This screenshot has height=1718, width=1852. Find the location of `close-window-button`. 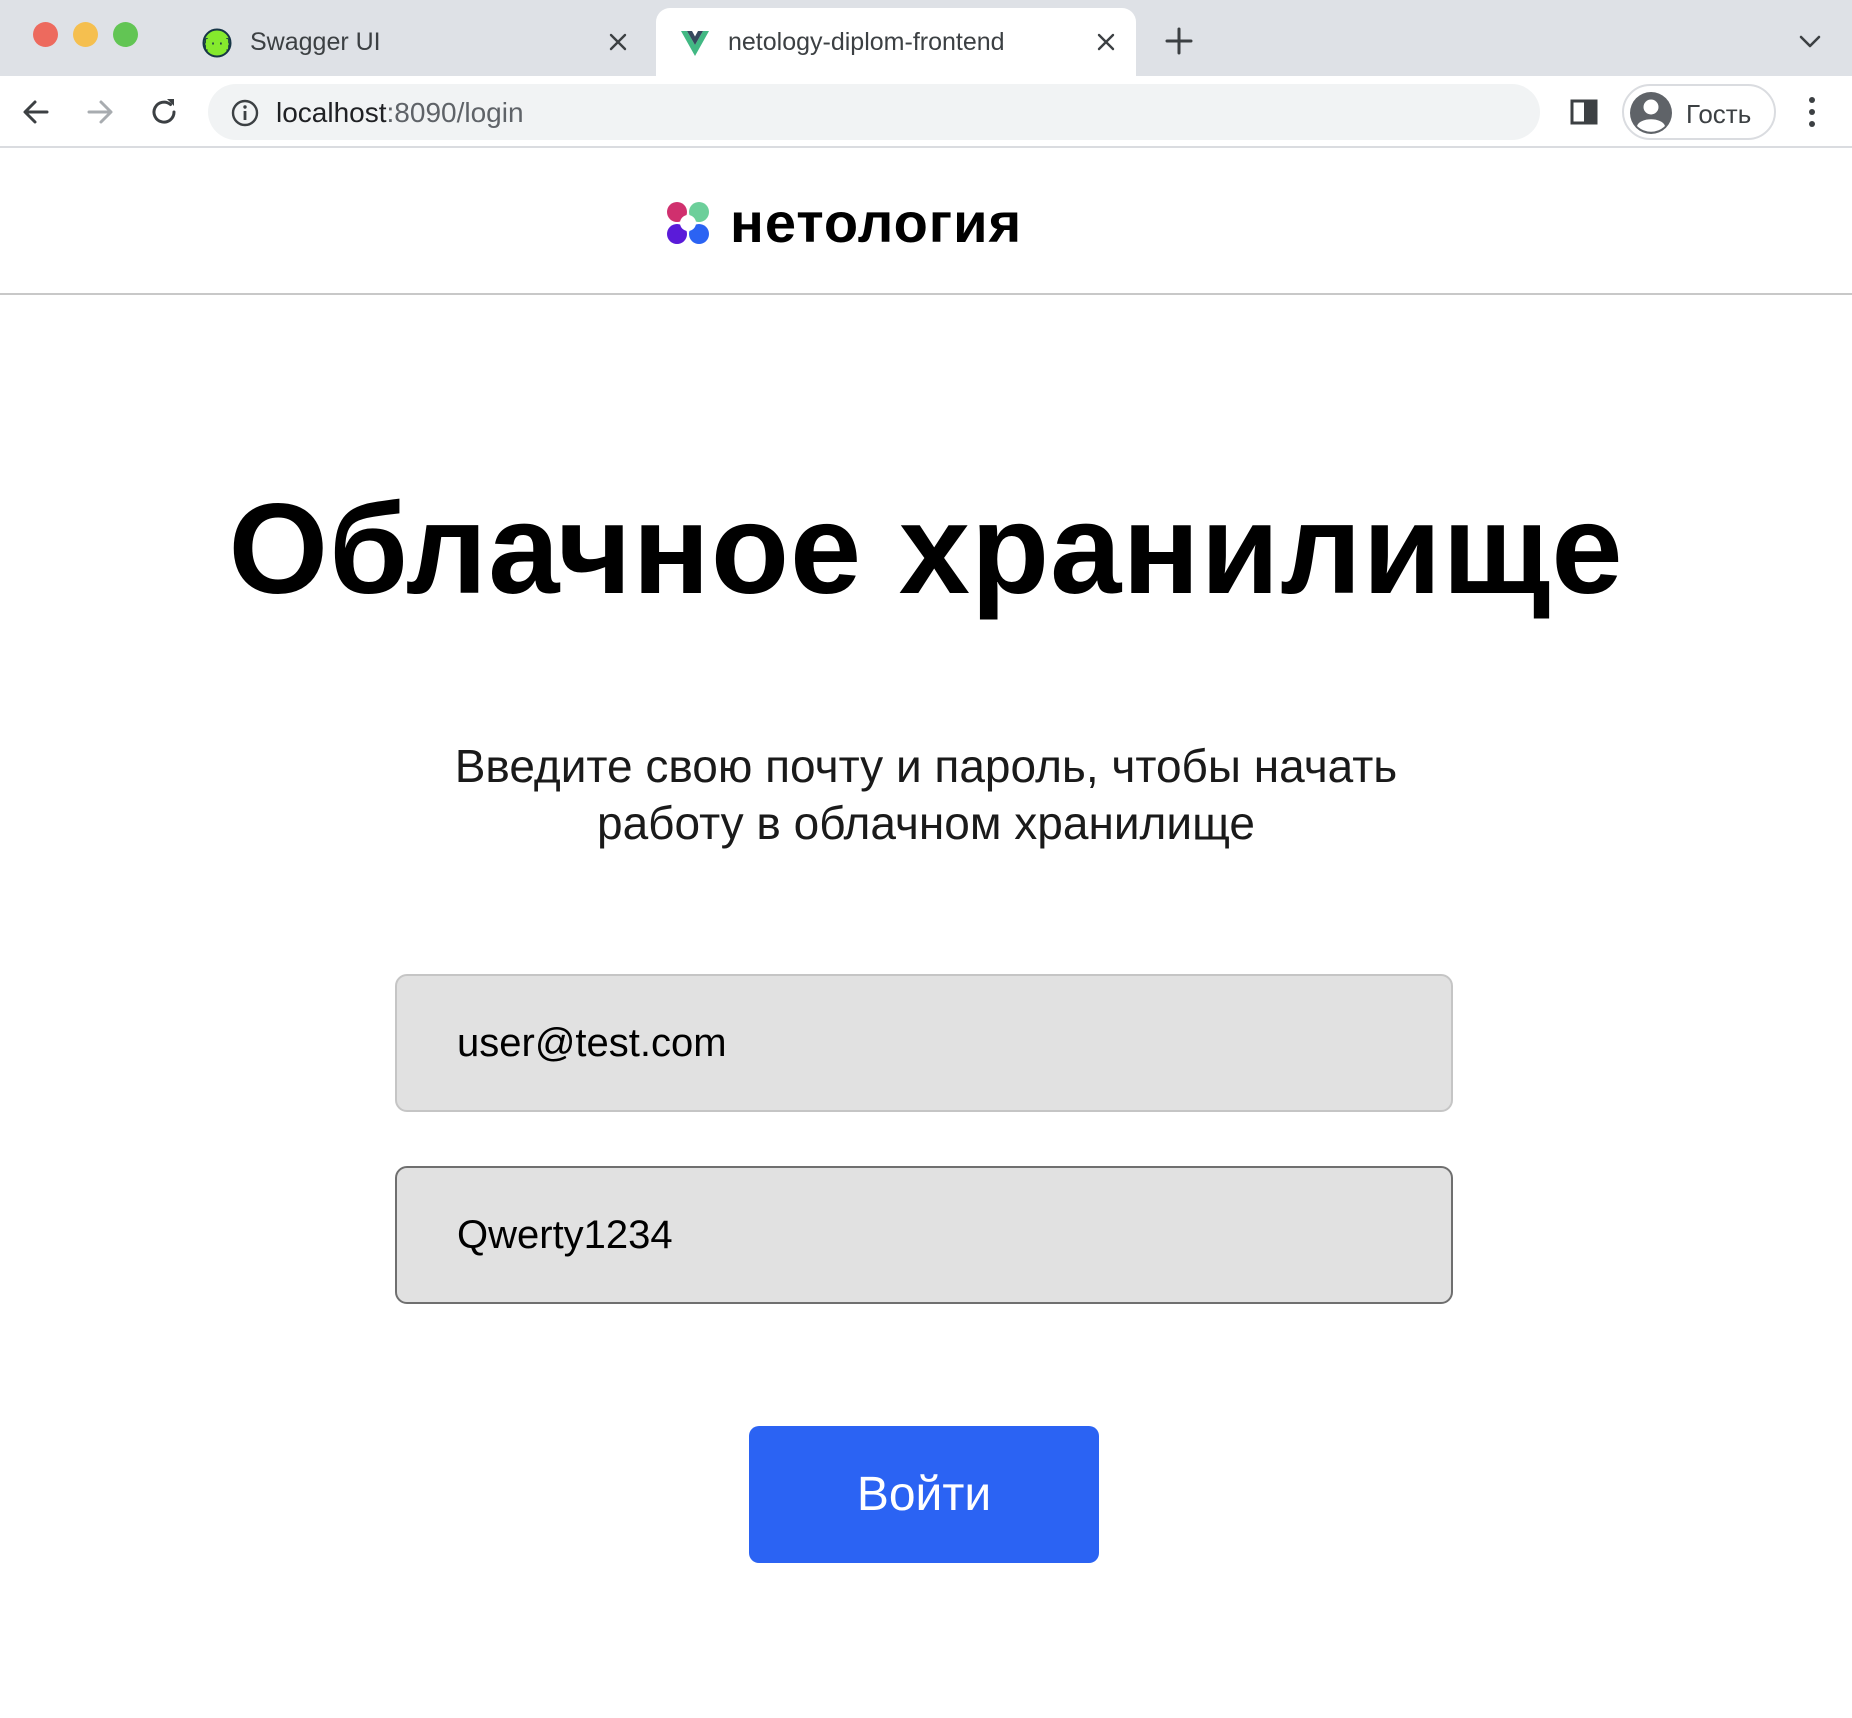

close-window-button is located at coordinates (45, 34).